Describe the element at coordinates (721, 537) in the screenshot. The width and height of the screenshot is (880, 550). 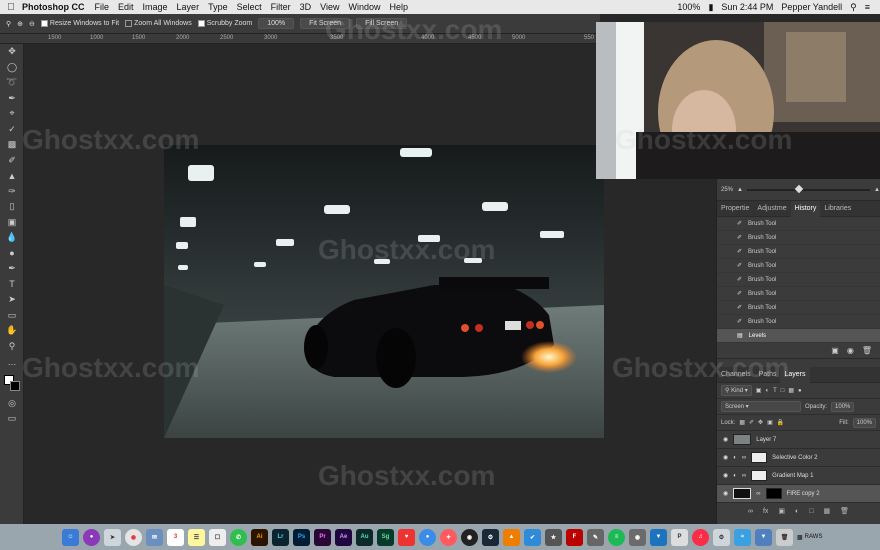
I see `system-preferences-icon: ⚙` at that location.